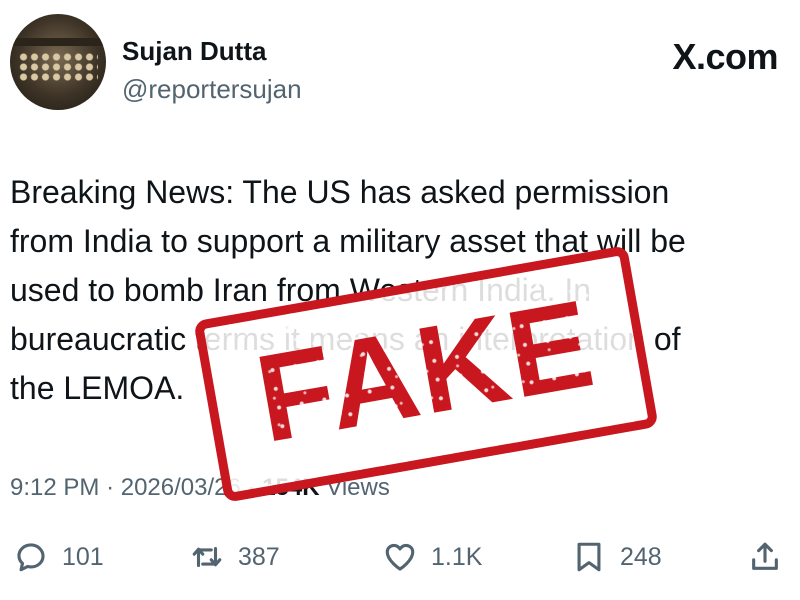  Describe the element at coordinates (83, 556) in the screenshot. I see `reply-count: 101` at that location.